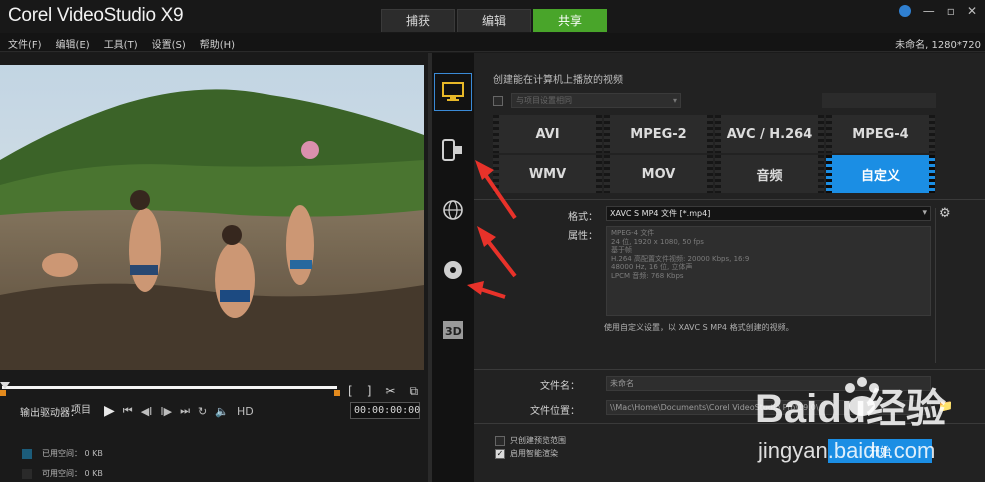 The image size is (985, 482). What do you see at coordinates (217, 43) in the screenshot?
I see `menu-help: 帮助(H)` at bounding box center [217, 43].